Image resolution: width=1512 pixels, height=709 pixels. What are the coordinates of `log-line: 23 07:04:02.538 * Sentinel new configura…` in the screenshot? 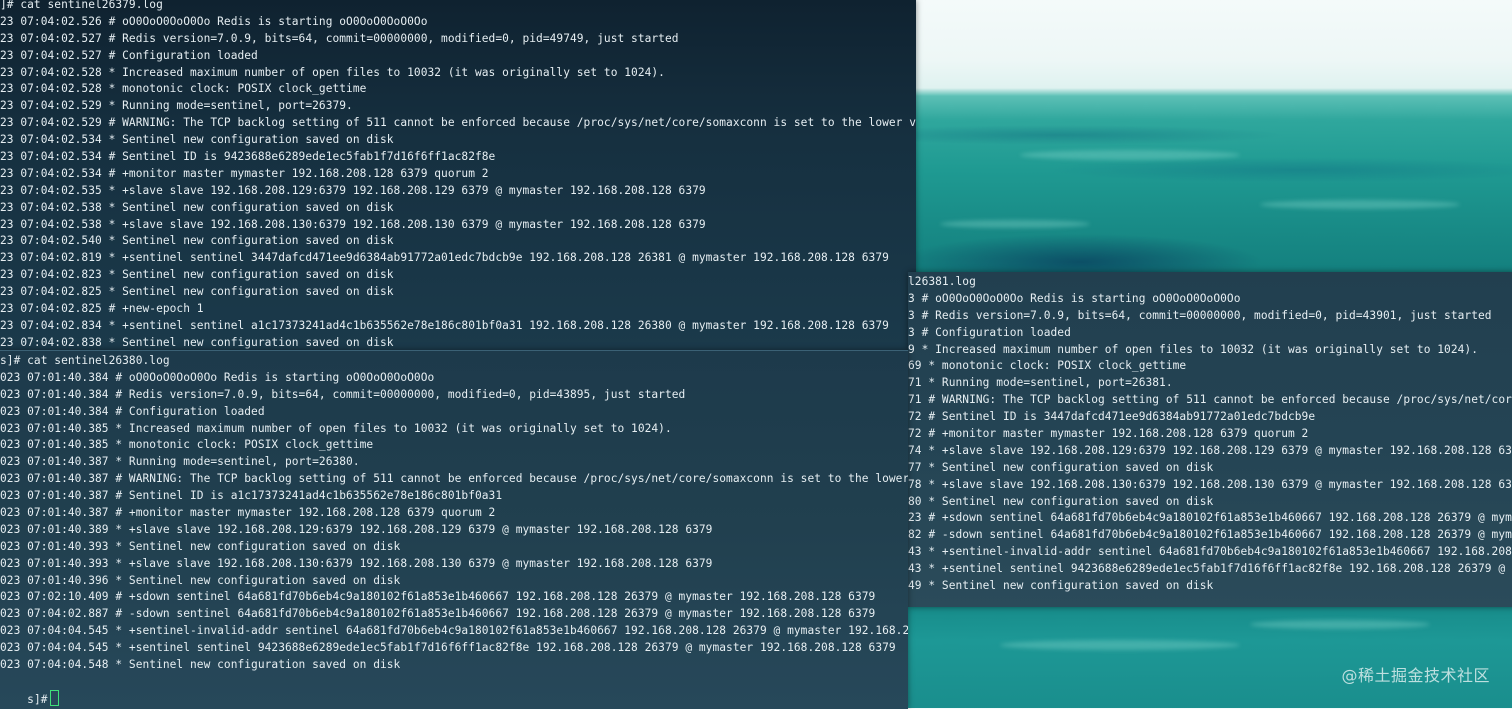 It's located at (197, 207).